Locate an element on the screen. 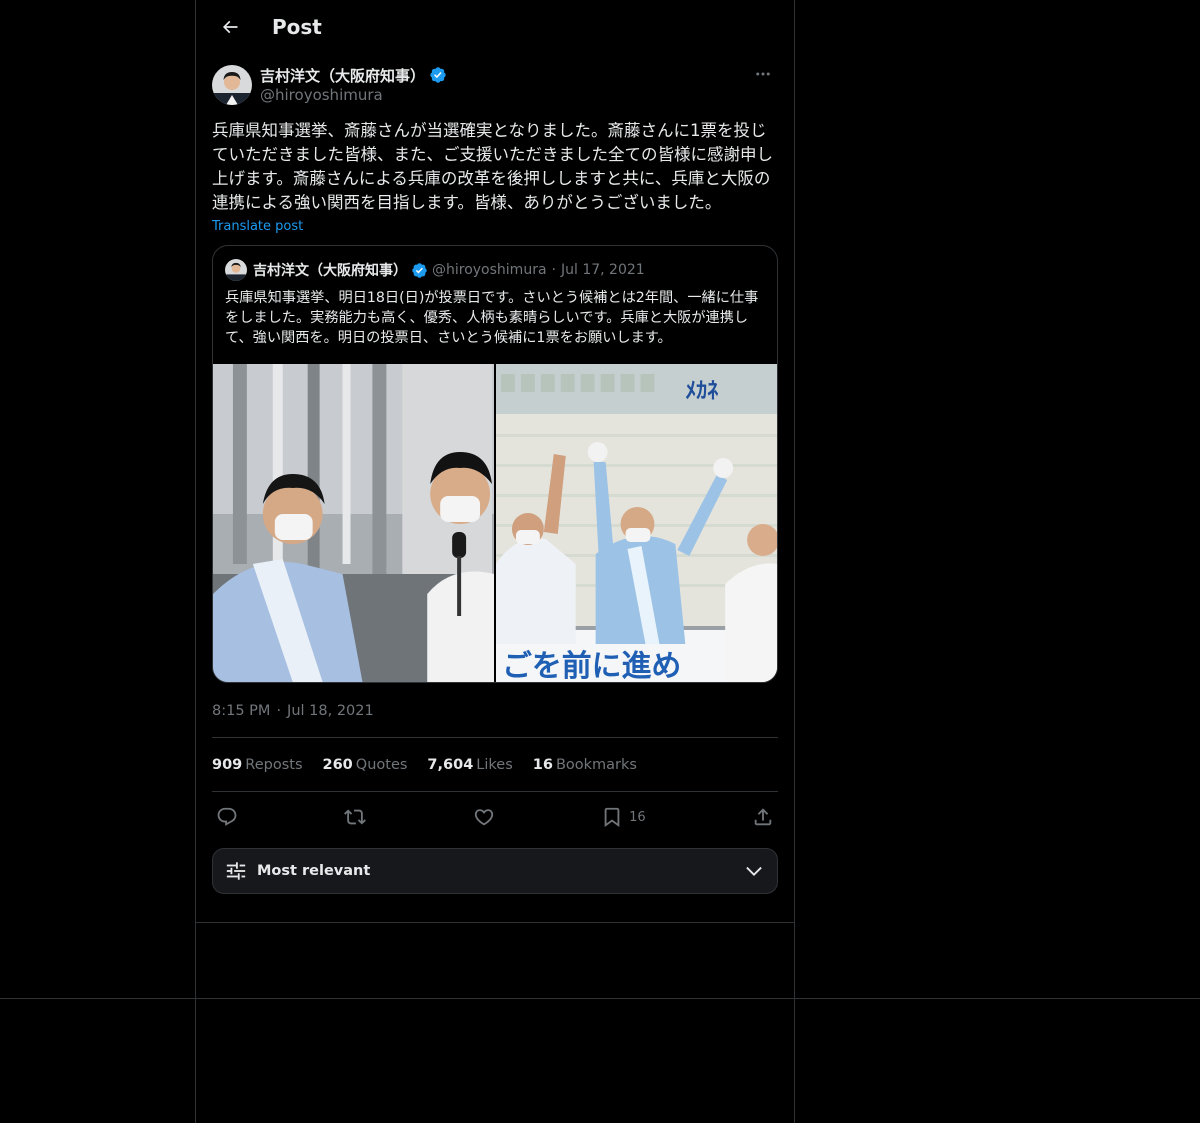 The height and width of the screenshot is (1123, 1200). quoted-media: ﾒｶﾈ ごを前に進め is located at coordinates (495, 523).